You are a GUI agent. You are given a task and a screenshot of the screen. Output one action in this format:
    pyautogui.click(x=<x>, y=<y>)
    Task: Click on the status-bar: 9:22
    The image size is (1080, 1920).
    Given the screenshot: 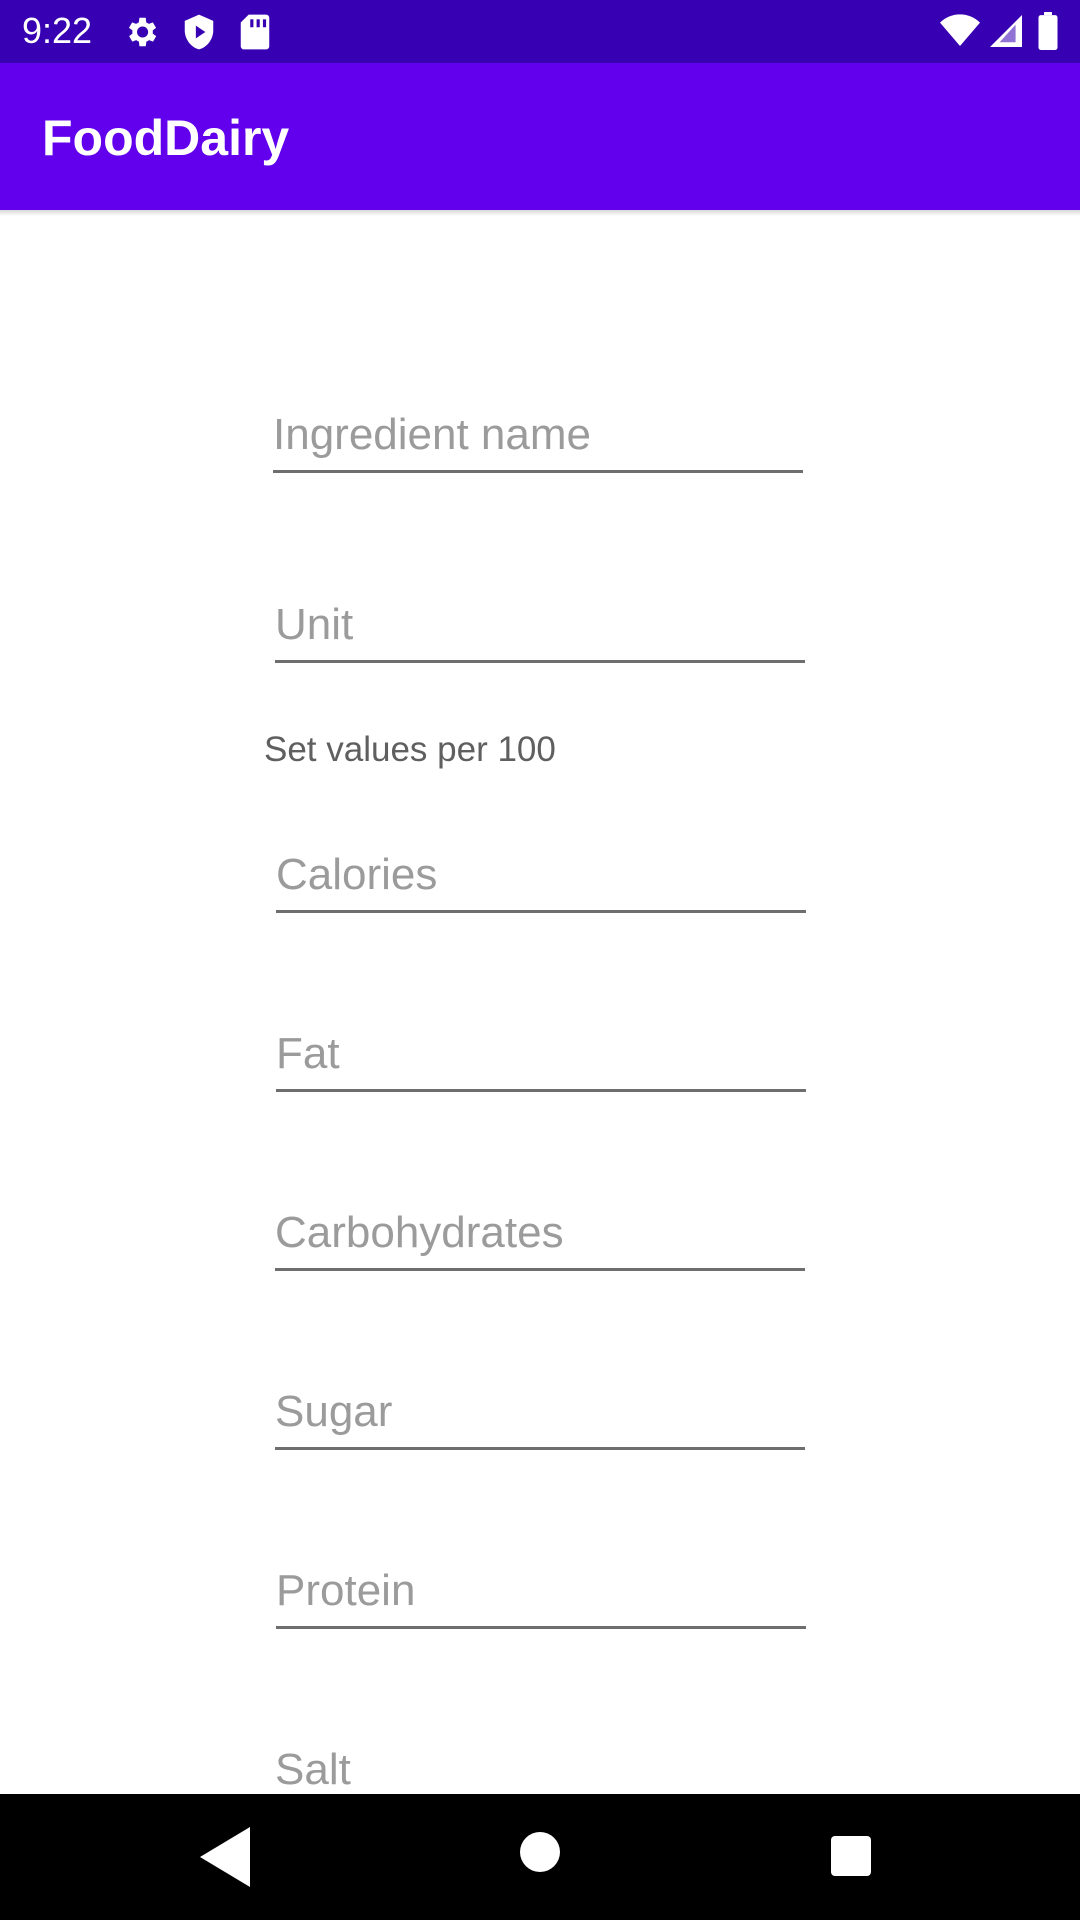 What is the action you would take?
    pyautogui.click(x=540, y=31)
    